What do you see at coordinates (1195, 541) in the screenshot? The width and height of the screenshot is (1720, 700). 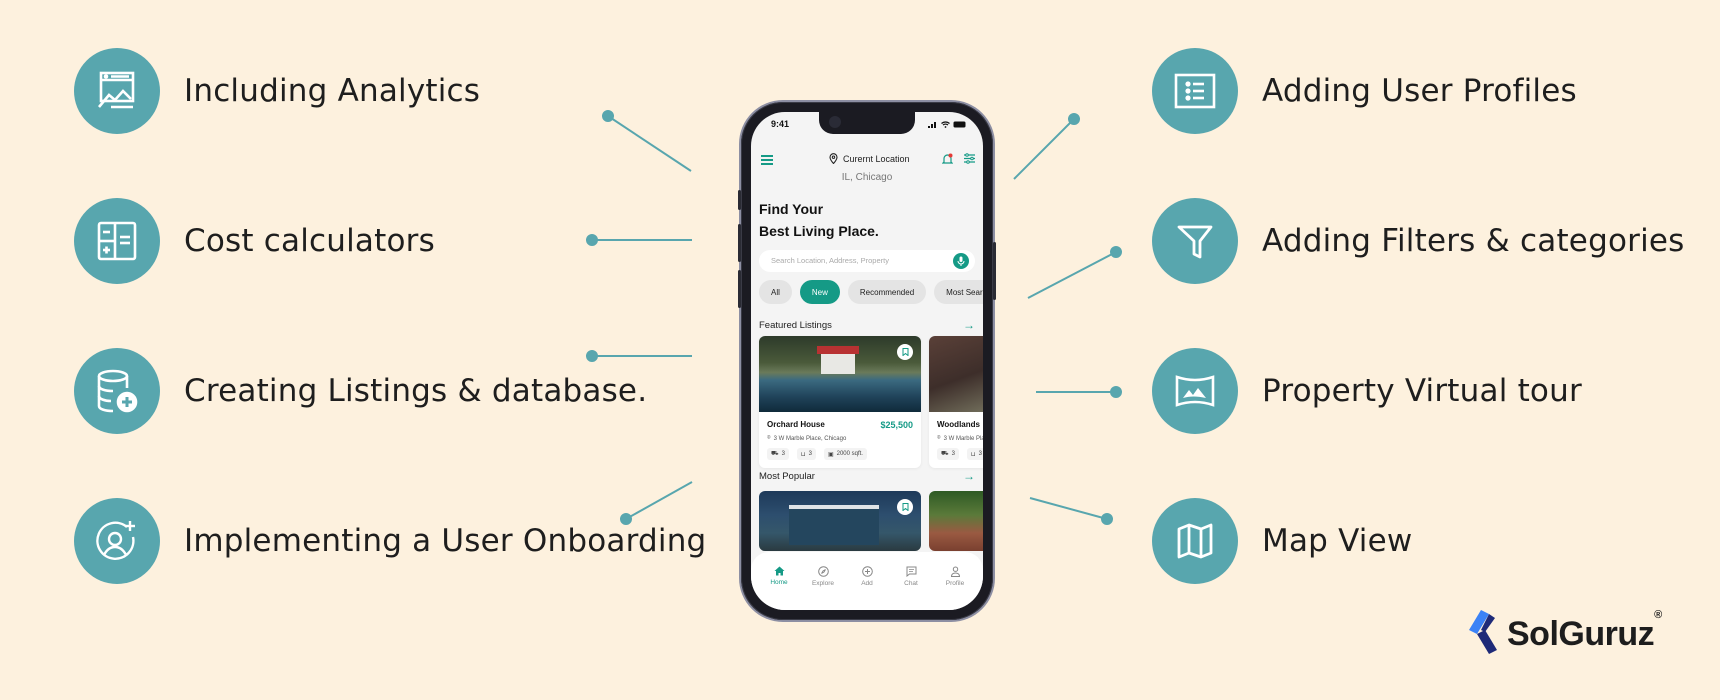 I see `map-icon` at bounding box center [1195, 541].